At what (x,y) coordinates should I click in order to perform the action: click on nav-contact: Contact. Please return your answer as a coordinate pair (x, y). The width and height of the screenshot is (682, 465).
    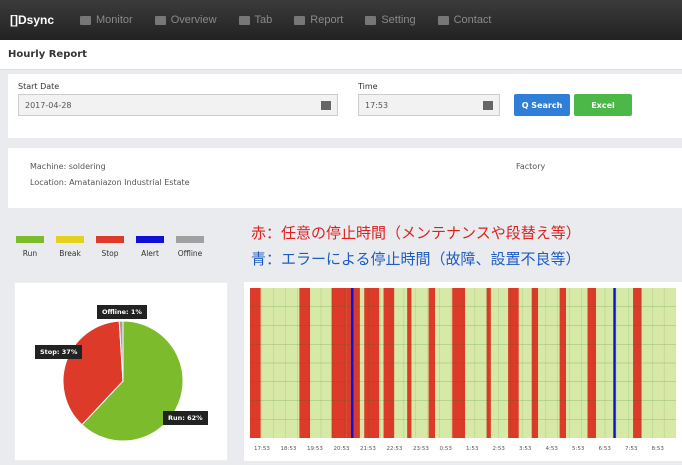
    Looking at the image, I should click on (464, 20).